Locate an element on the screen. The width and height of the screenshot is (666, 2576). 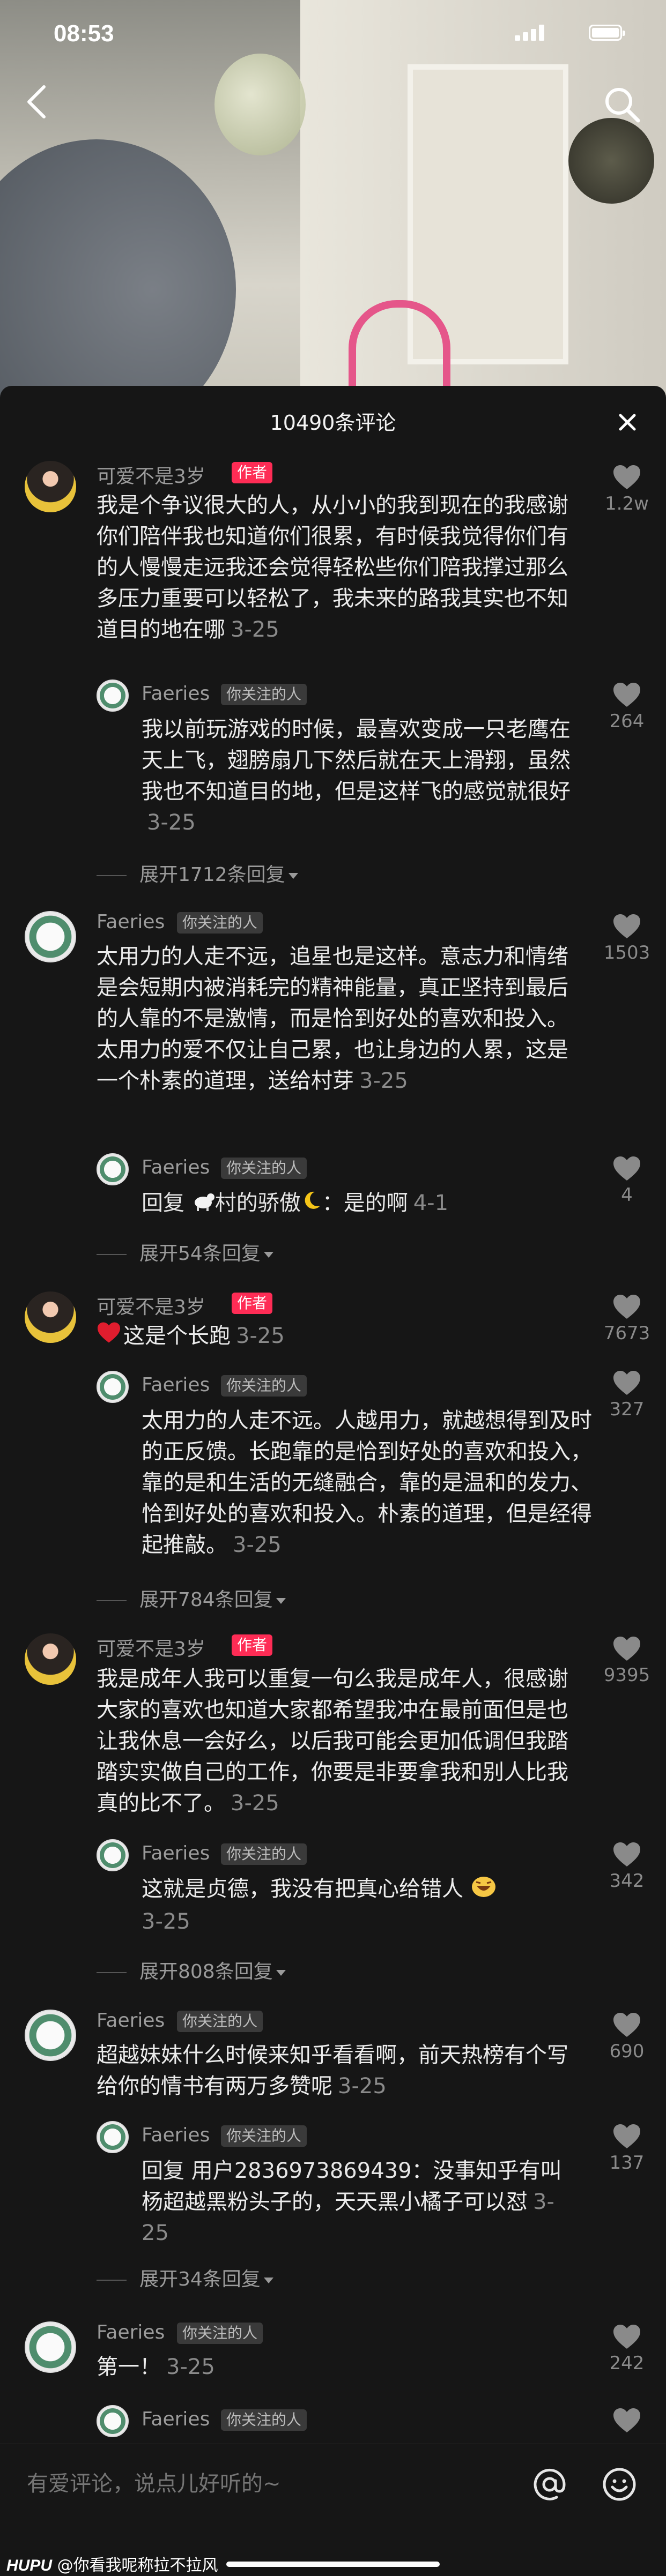
like-button: 242 is located at coordinates (627, 2349).